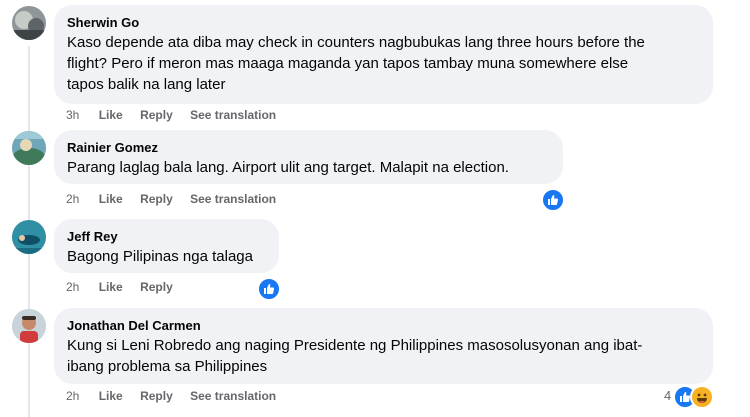 The image size is (750, 417). I want to click on comment-text: Bagong Pilipinas nga talaga, so click(160, 256).